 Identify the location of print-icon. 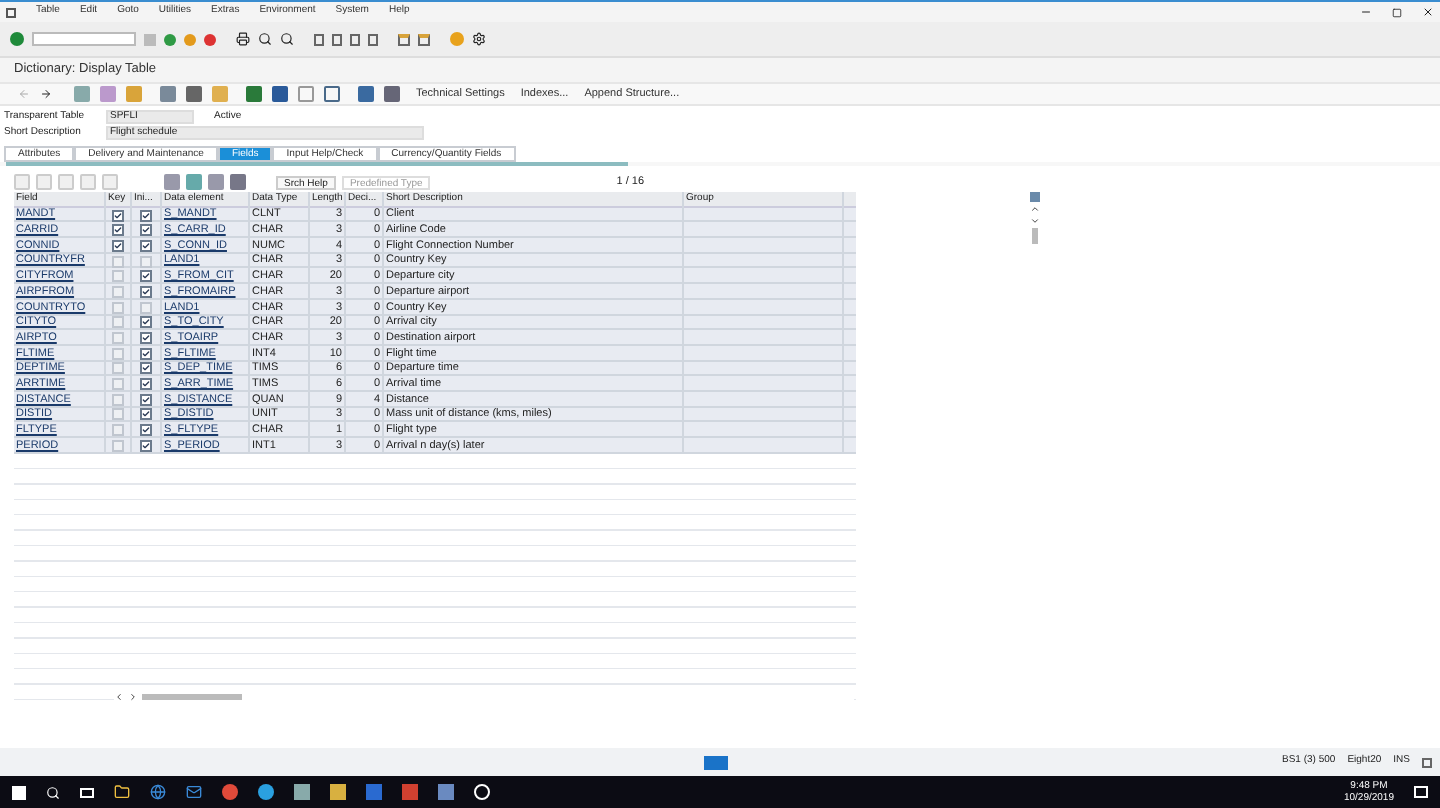
(243, 39).